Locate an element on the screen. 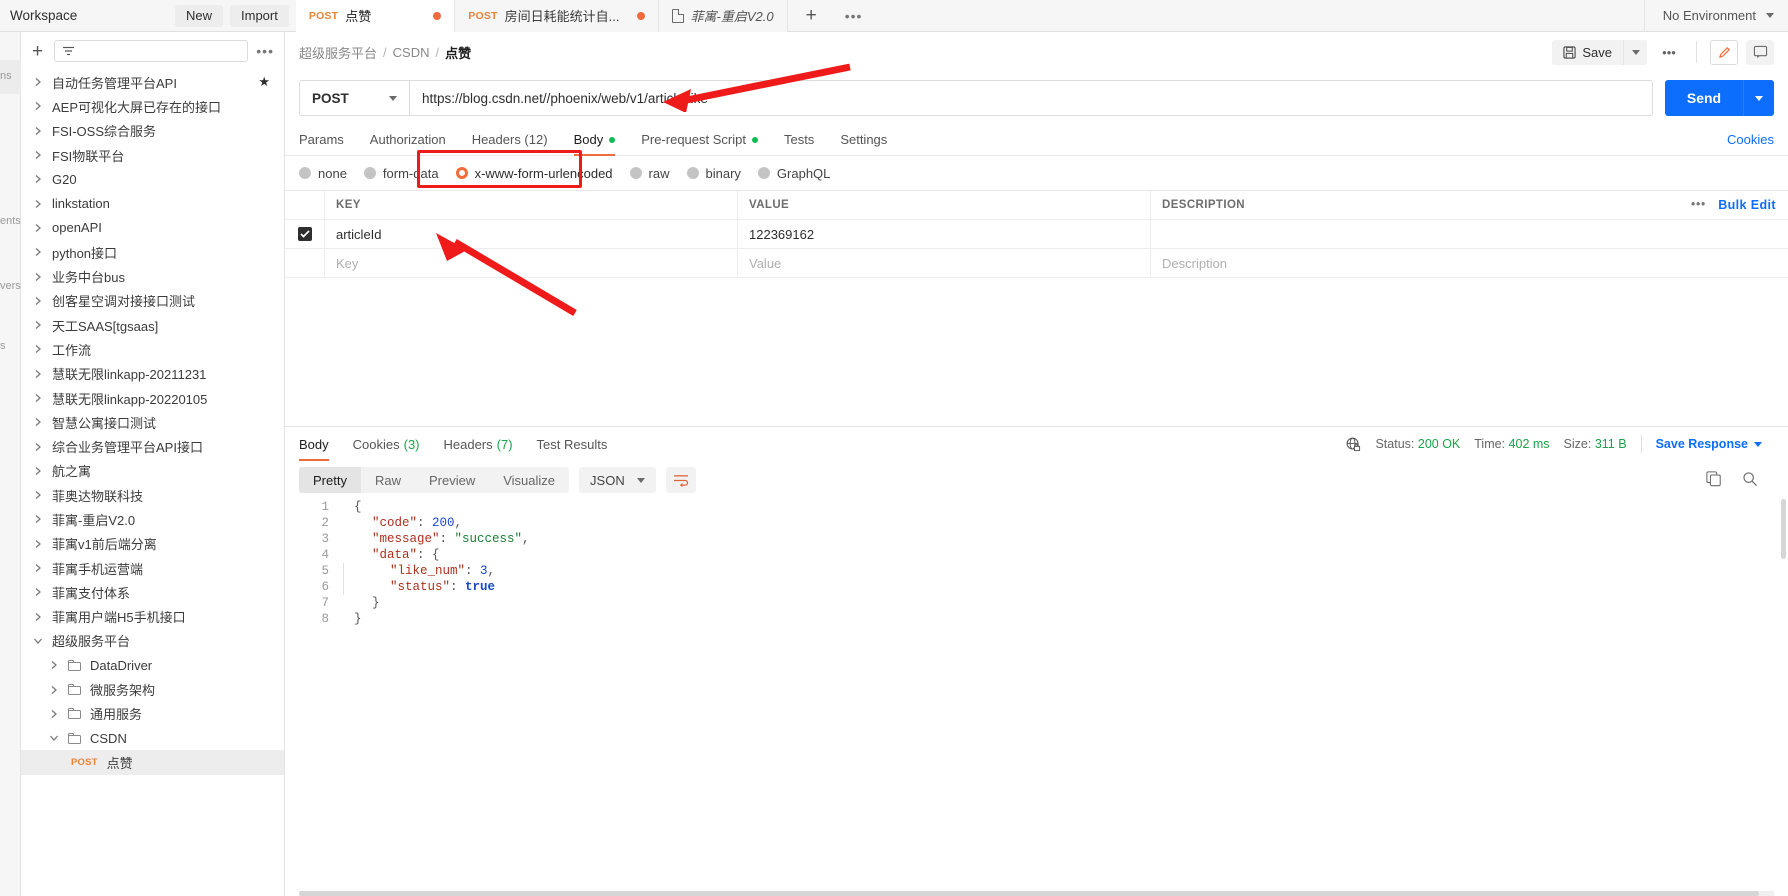  request-tab-authorization: Authorization is located at coordinates (408, 140).